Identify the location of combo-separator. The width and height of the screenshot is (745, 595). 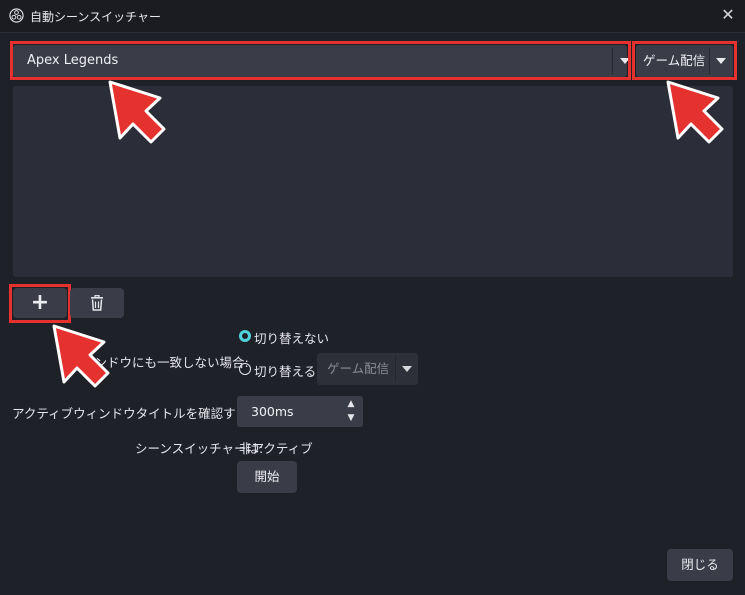
(395, 369).